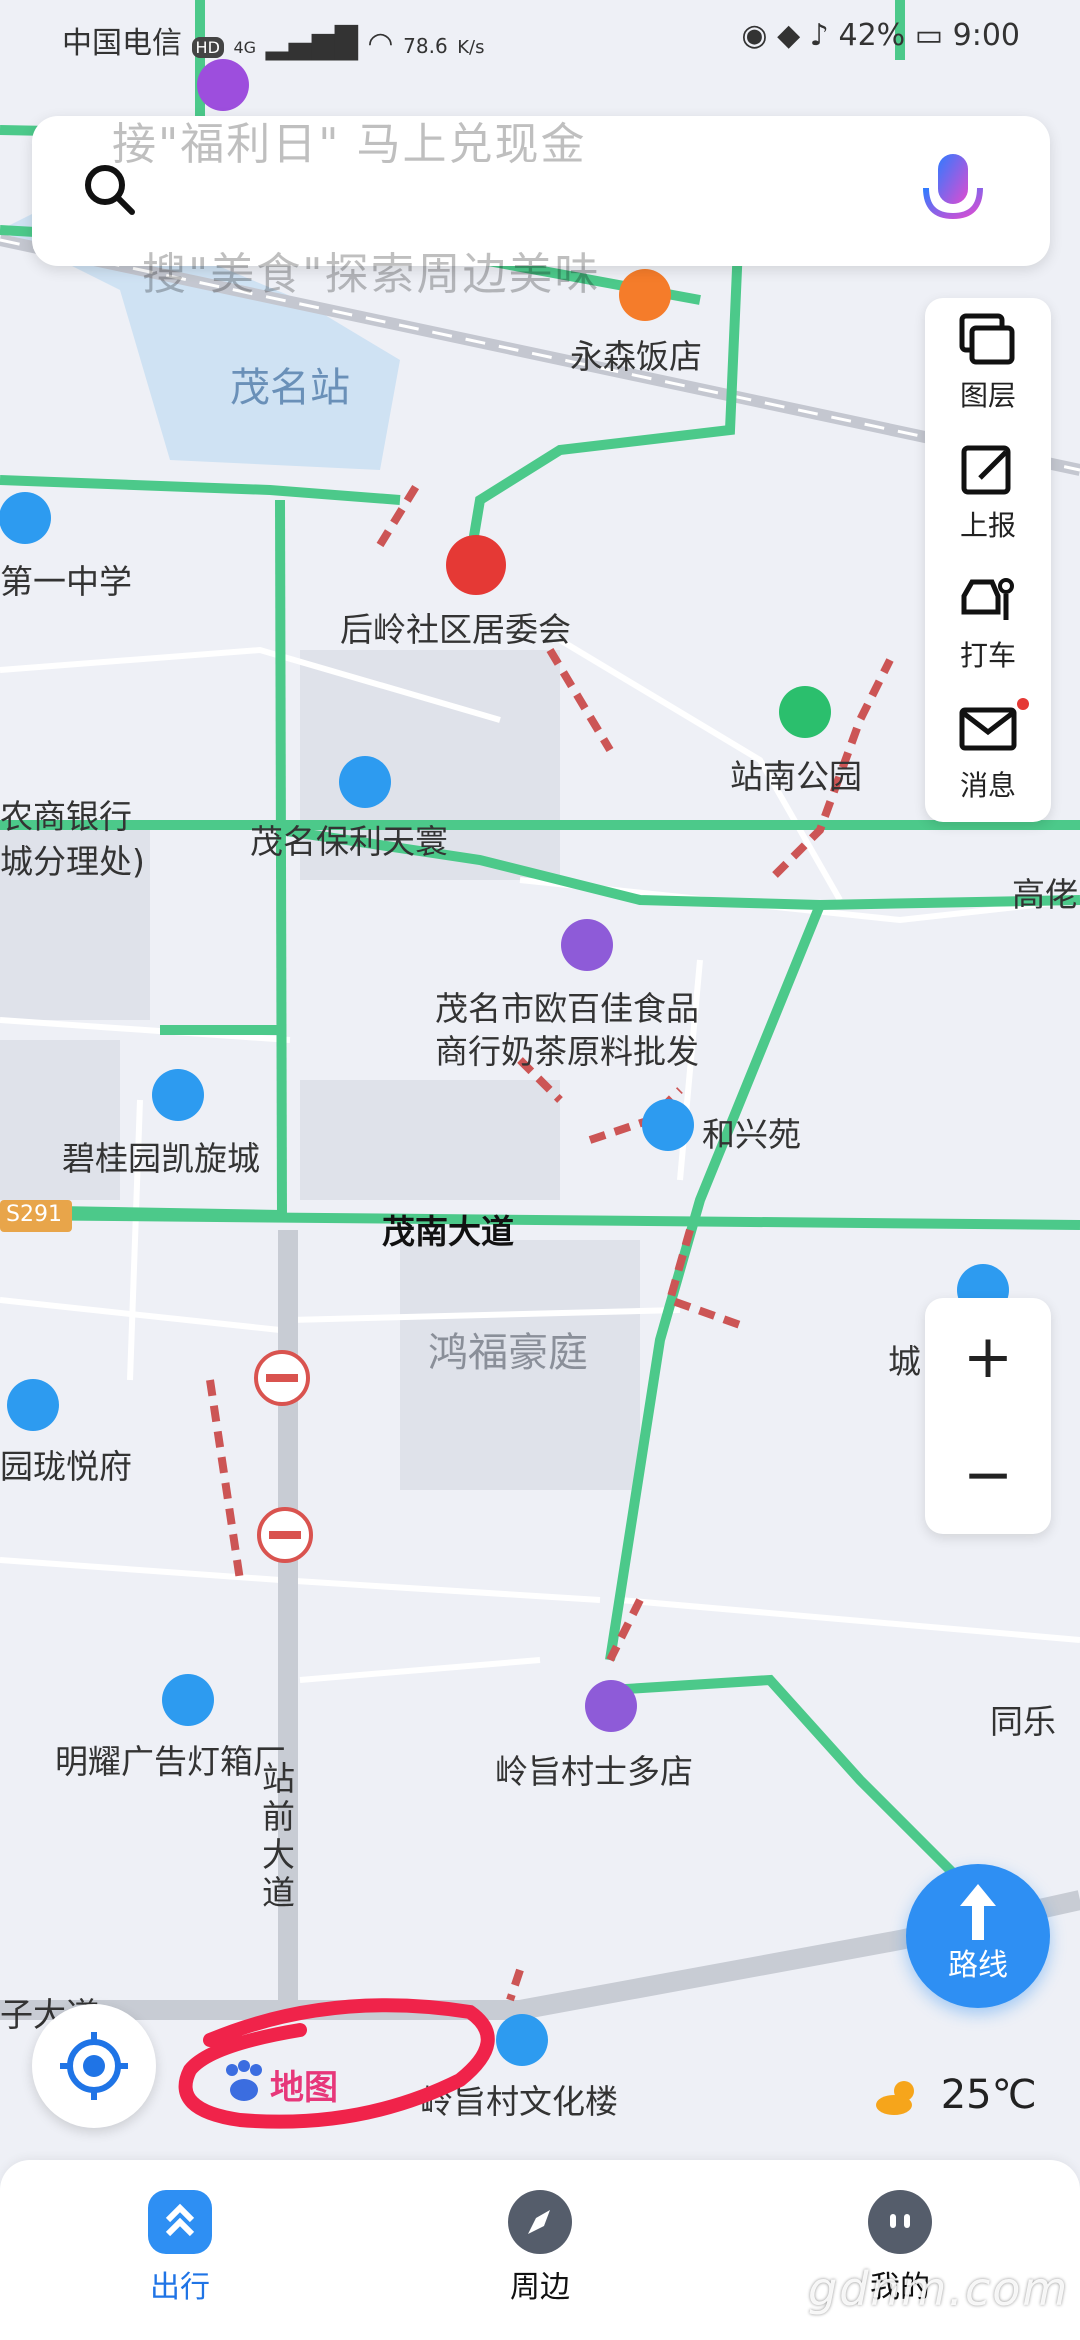 The height and width of the screenshot is (2340, 1080). What do you see at coordinates (754, 35) in the screenshot?
I see `eye-icon: ◉` at bounding box center [754, 35].